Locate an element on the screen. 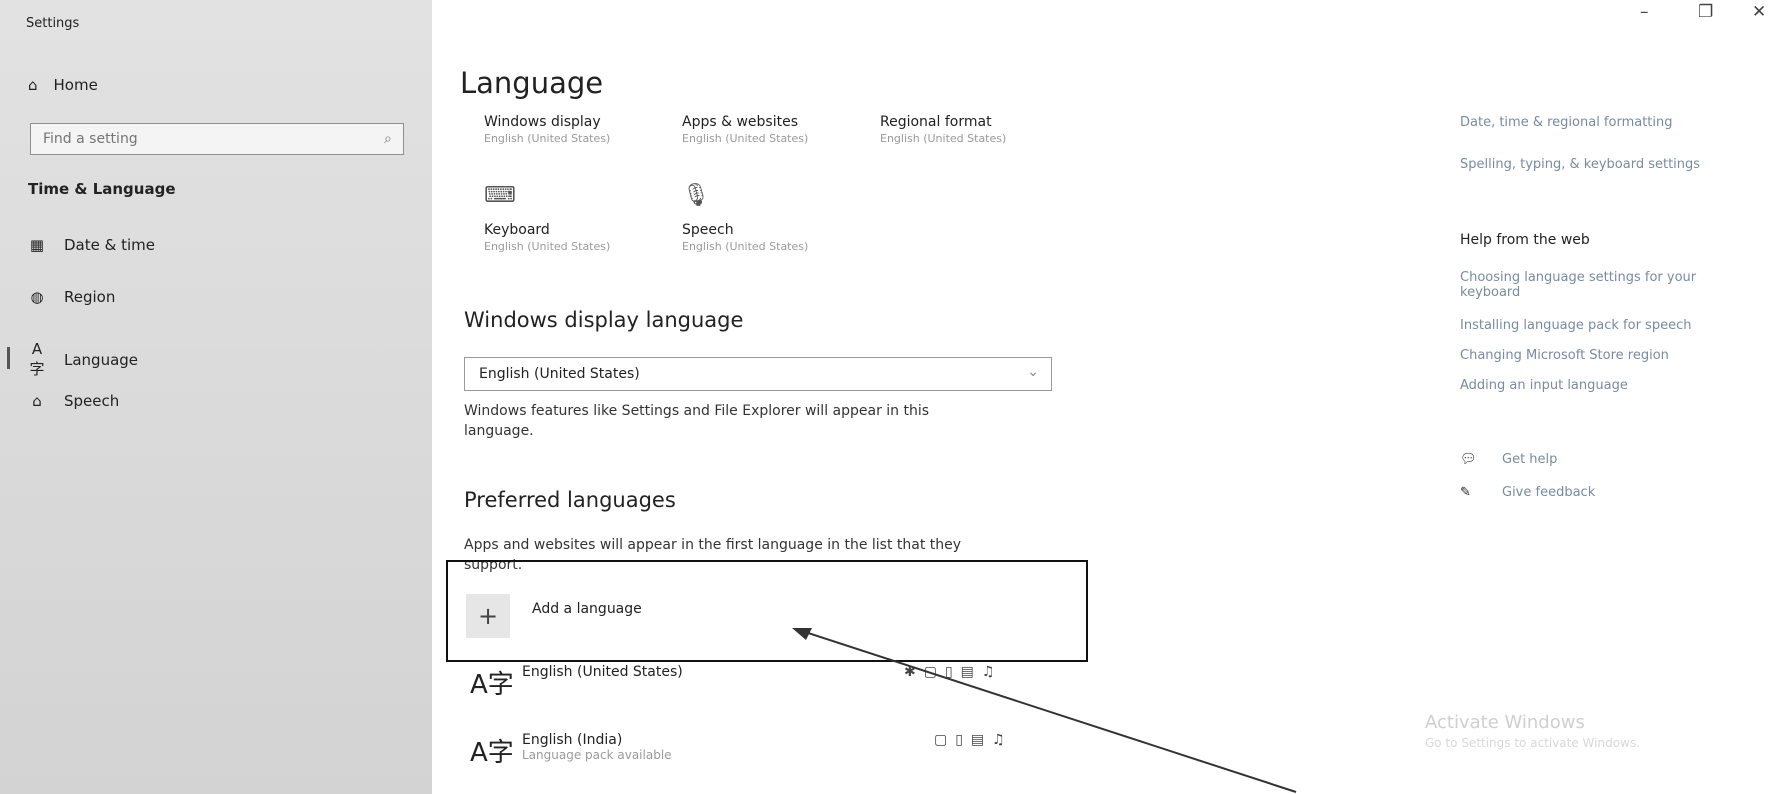  related-link: Date, time & regional formatting is located at coordinates (1610, 122).